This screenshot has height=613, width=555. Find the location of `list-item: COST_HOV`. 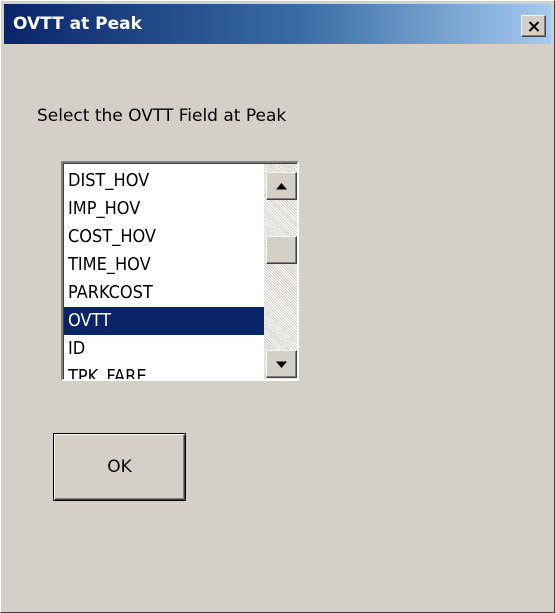

list-item: COST_HOV is located at coordinates (164, 237).